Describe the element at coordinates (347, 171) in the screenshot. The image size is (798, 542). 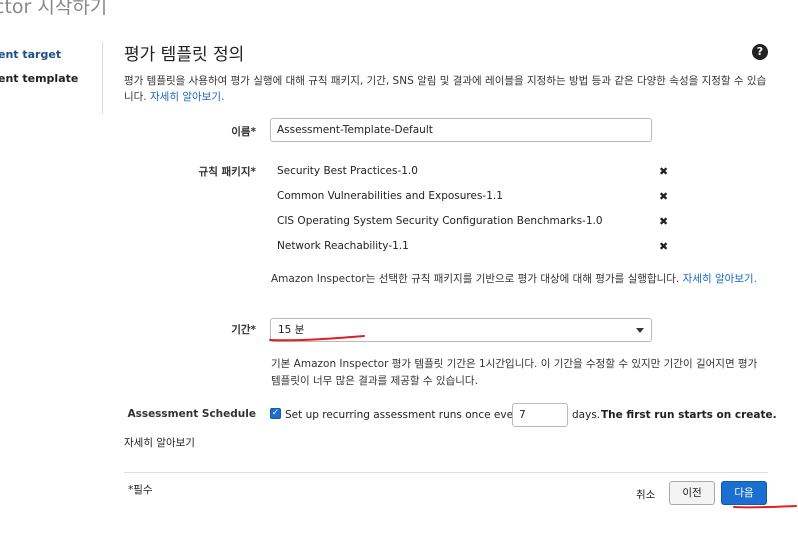
I see `rule-package-item: Security Best Practices-1.0` at that location.